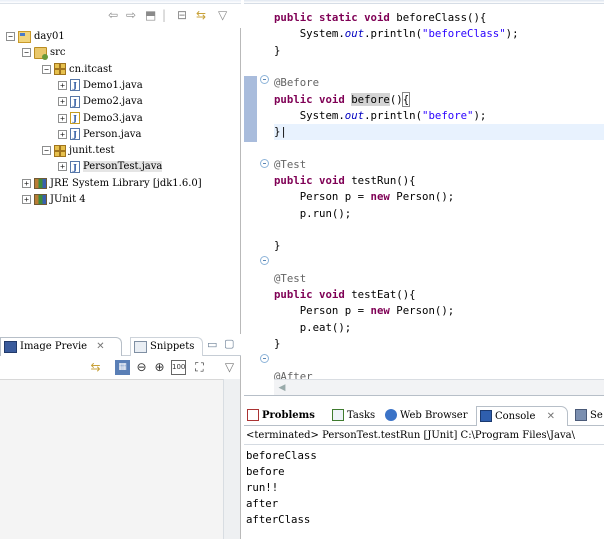  I want to click on tree-item: − junit.test, so click(78, 151).